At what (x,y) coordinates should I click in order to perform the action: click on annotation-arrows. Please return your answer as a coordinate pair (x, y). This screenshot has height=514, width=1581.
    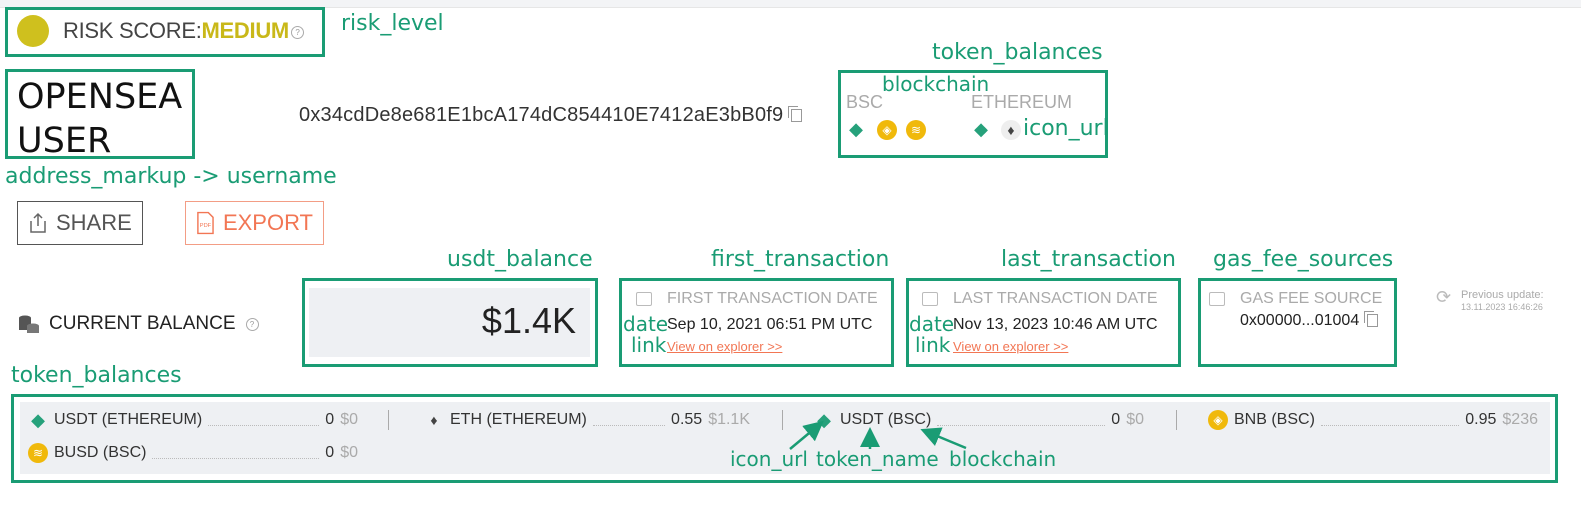
    Looking at the image, I should click on (878, 435).